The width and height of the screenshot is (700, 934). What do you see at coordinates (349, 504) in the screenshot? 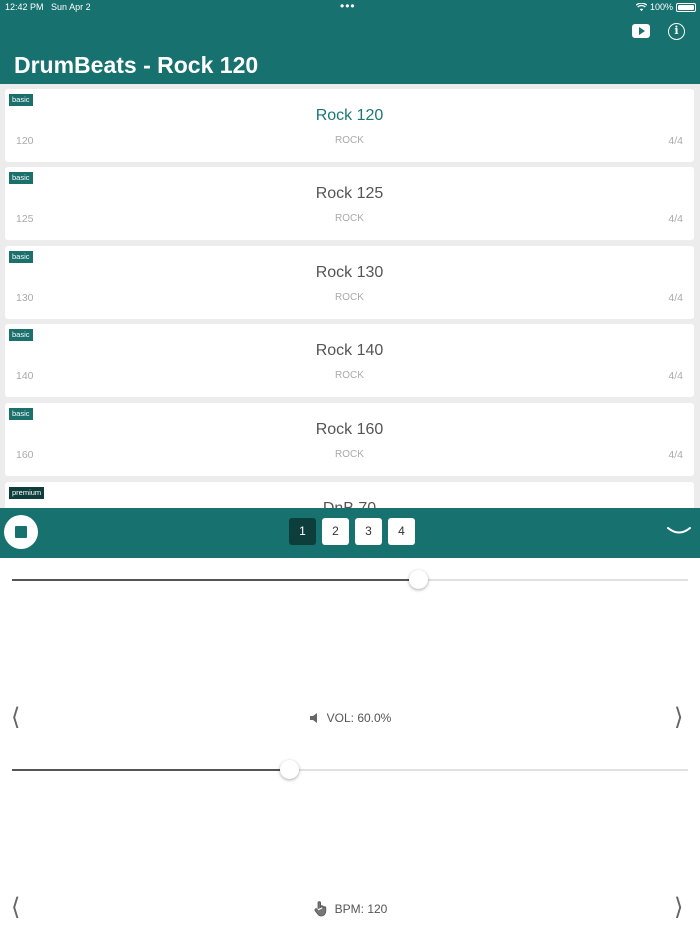
I see `beat-name: DnB 70` at bounding box center [349, 504].